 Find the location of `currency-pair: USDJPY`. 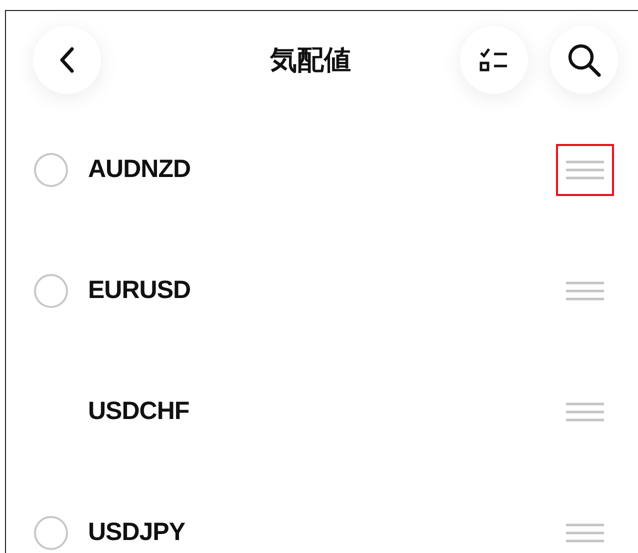

currency-pair: USDJPY is located at coordinates (137, 532).